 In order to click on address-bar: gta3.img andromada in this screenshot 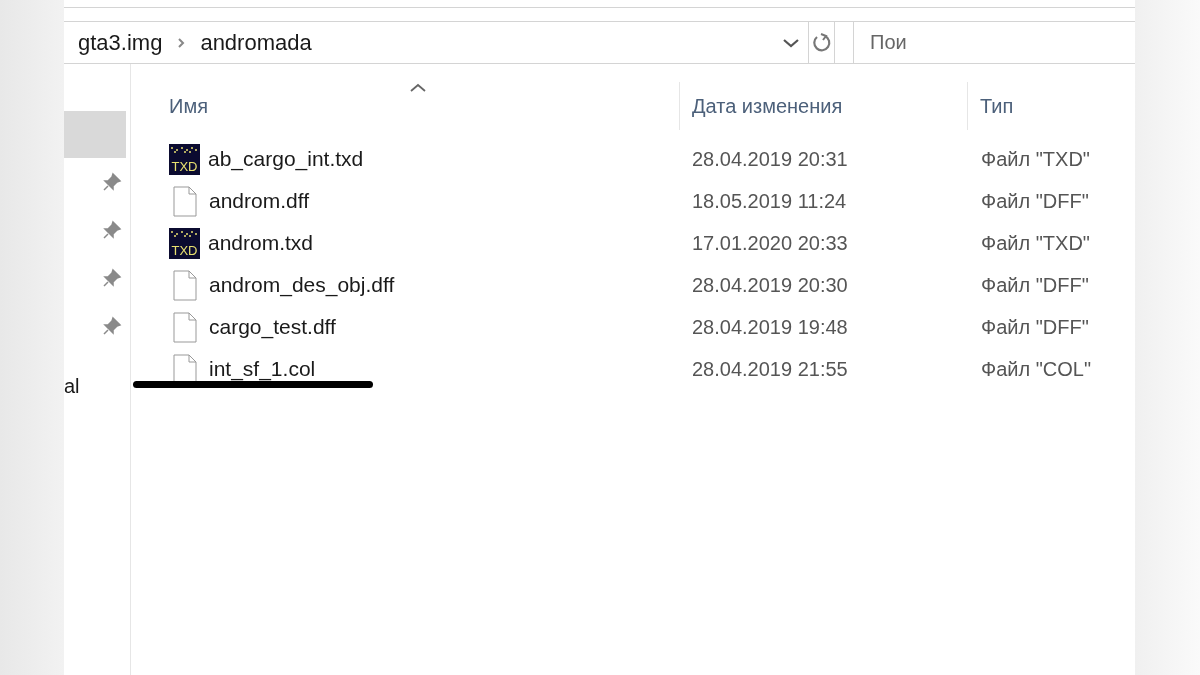, I will do `click(437, 42)`.